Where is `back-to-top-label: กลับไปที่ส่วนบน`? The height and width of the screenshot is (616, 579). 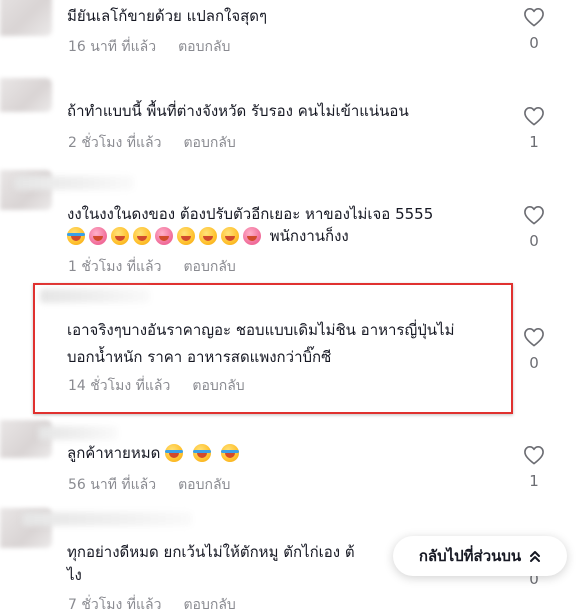 back-to-top-label: กลับไปที่ส่วนบน is located at coordinates (470, 556).